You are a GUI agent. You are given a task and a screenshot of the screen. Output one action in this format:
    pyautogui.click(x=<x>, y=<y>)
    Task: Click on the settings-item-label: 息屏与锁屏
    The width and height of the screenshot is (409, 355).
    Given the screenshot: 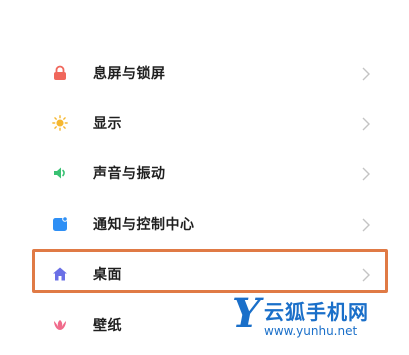 What is the action you would take?
    pyautogui.click(x=129, y=74)
    